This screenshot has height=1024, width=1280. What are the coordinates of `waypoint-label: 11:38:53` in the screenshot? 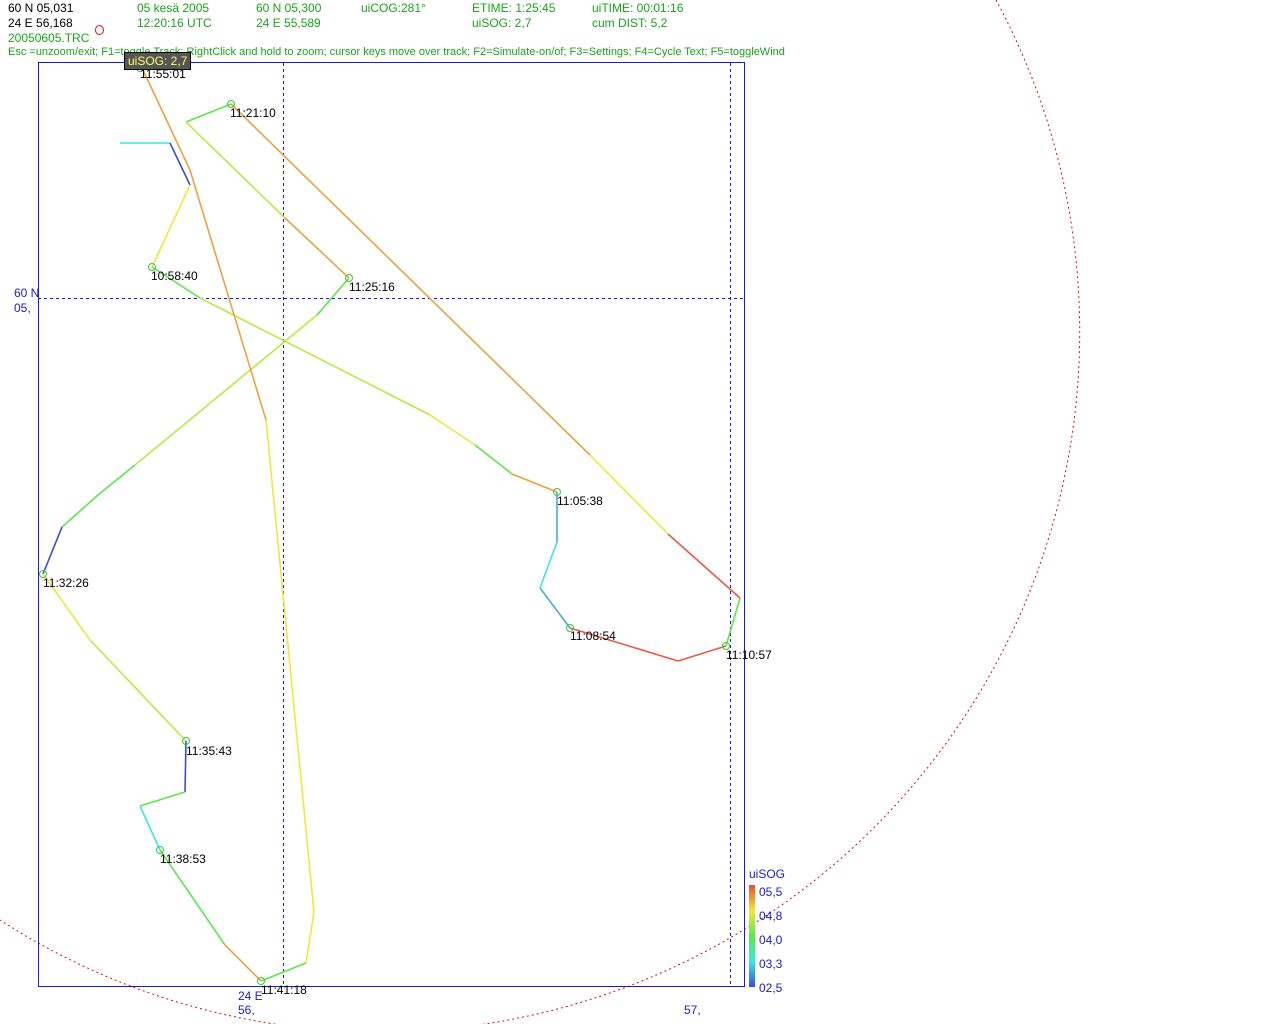 It's located at (183, 859).